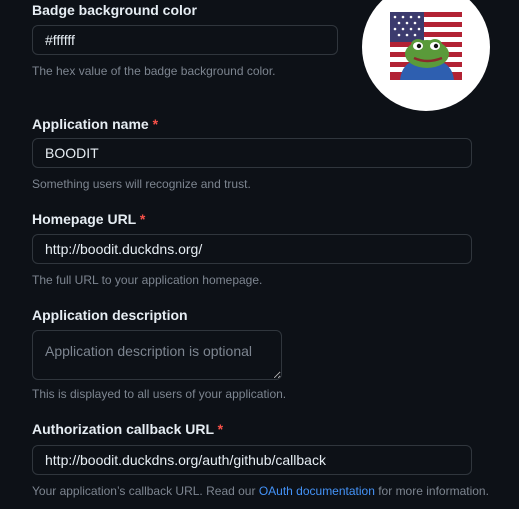  Describe the element at coordinates (110, 315) in the screenshot. I see `app-description-label: Application description` at that location.